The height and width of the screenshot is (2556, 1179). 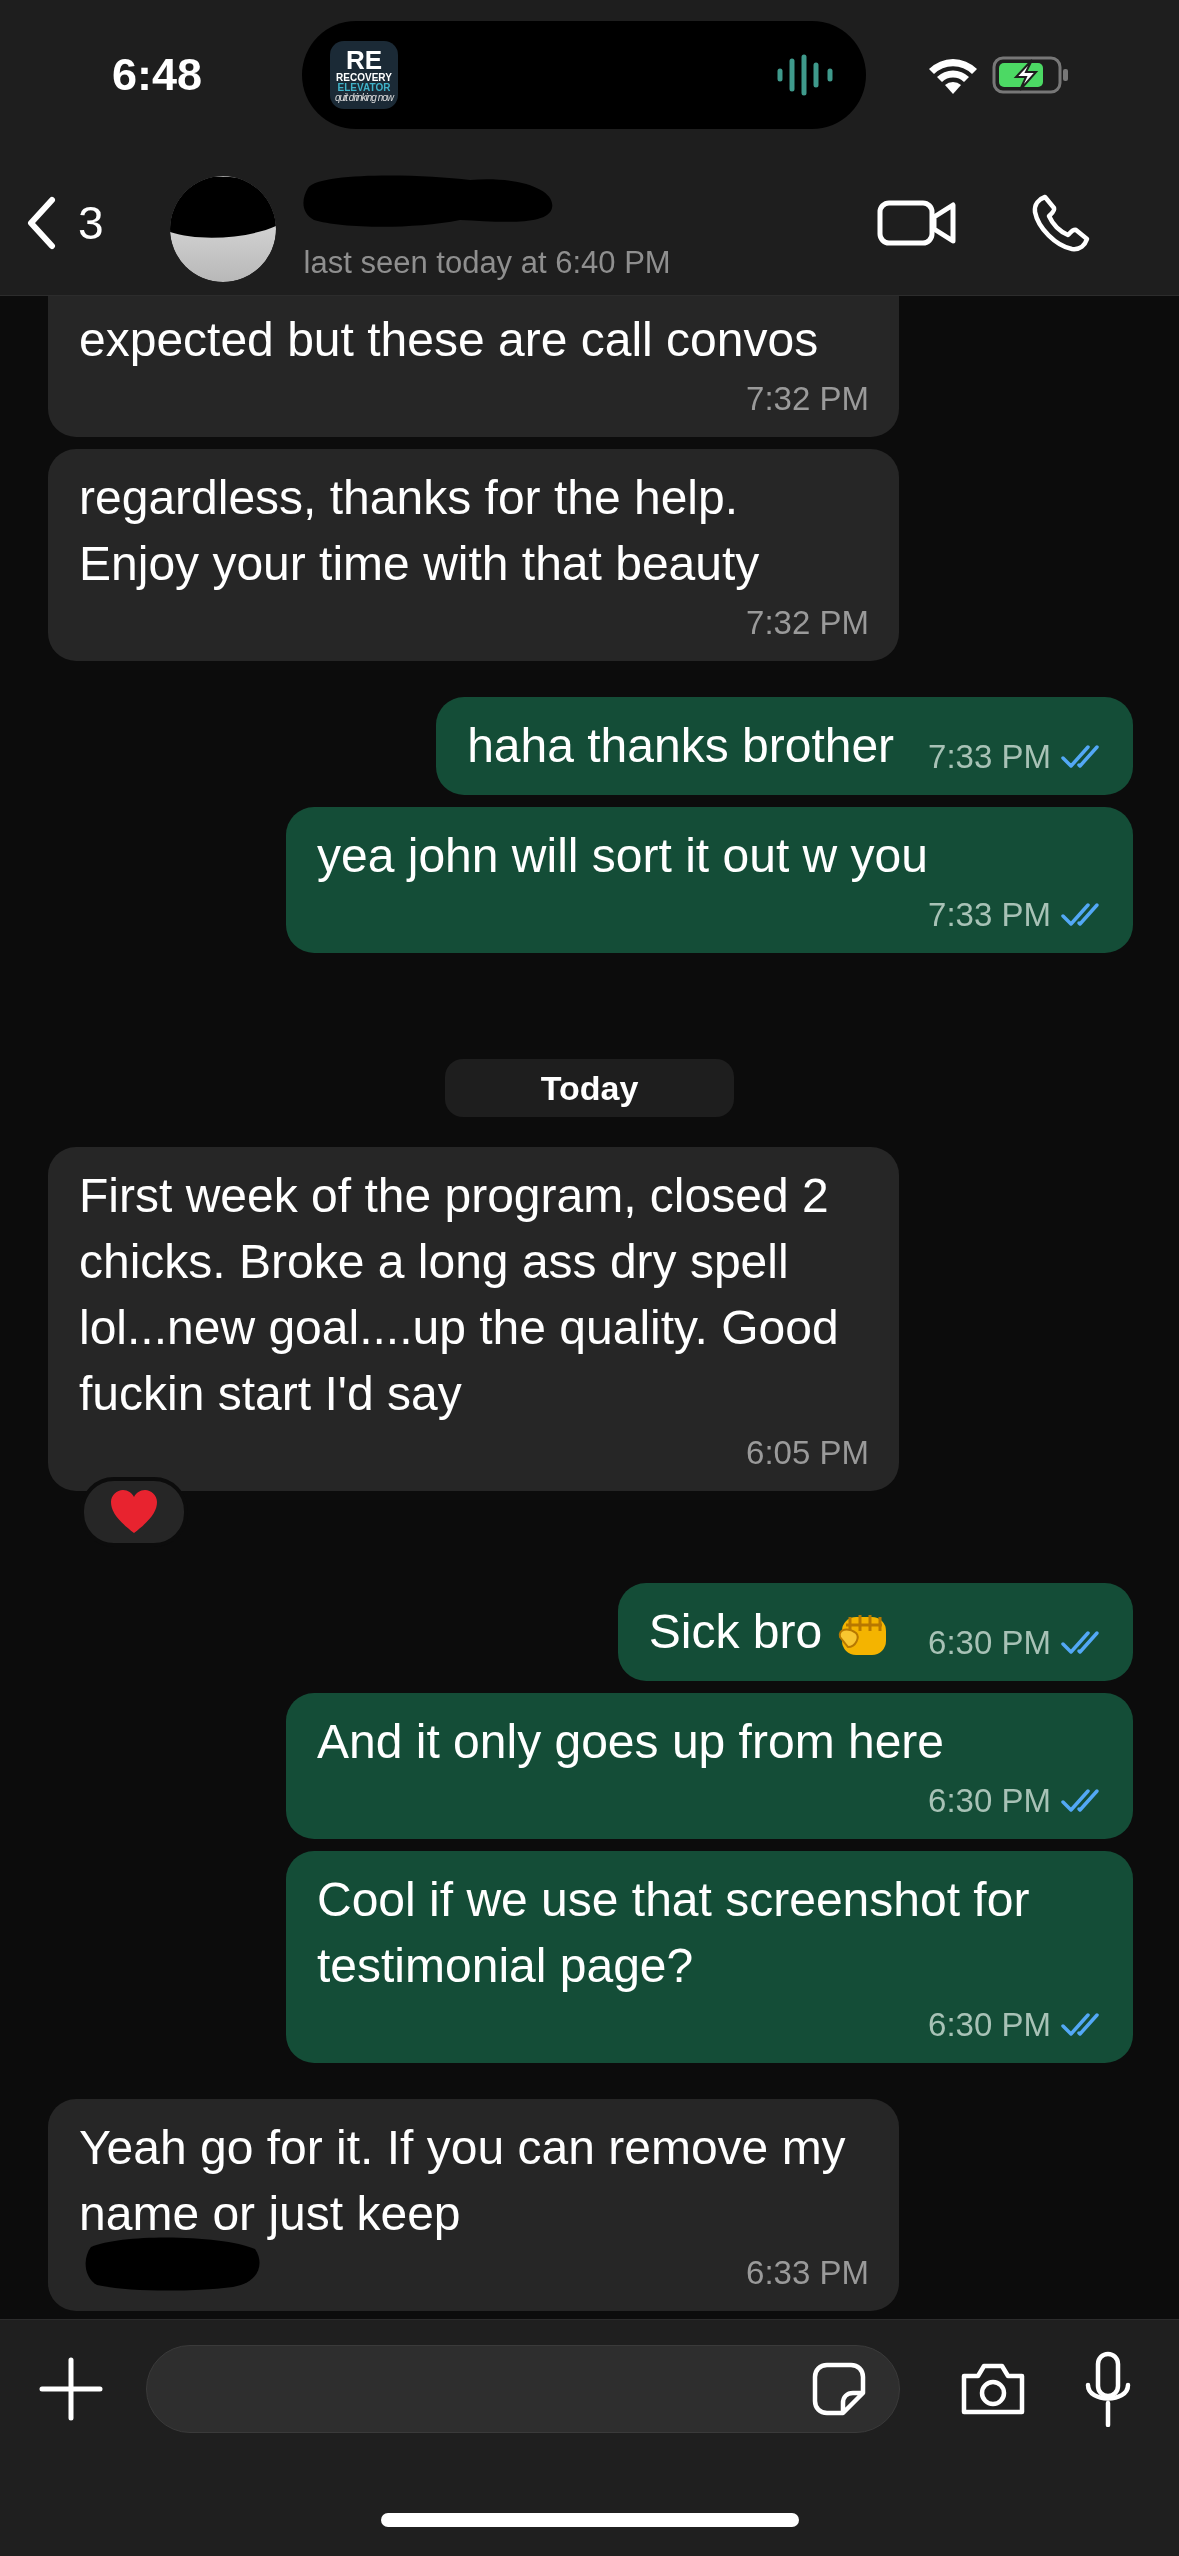 I want to click on app-monogram: RE, so click(x=364, y=60).